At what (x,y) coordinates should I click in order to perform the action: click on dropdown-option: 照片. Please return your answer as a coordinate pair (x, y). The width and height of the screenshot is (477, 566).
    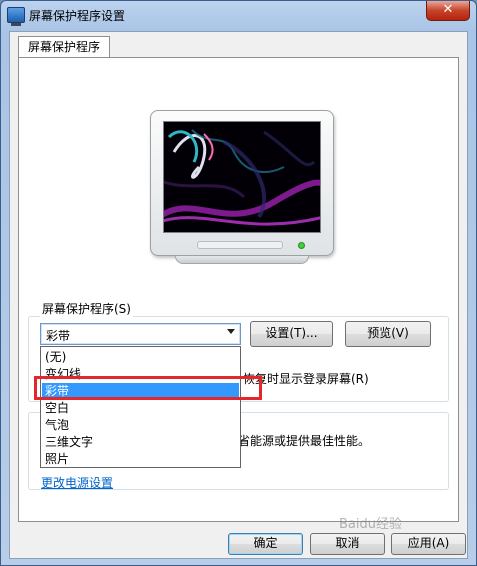
    Looking at the image, I should click on (140, 459).